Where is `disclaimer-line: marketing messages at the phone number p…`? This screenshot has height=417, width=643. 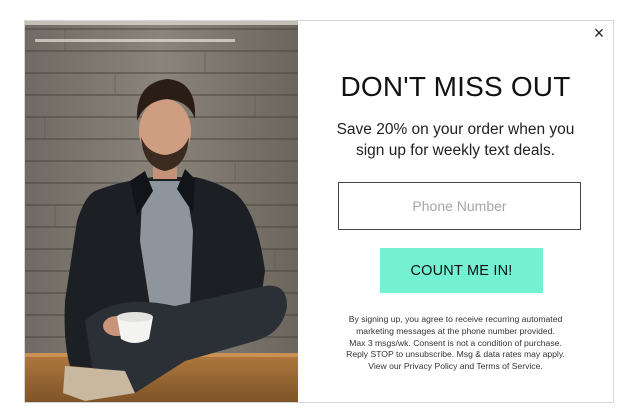 disclaimer-line: marketing messages at the phone number p… is located at coordinates (455, 330).